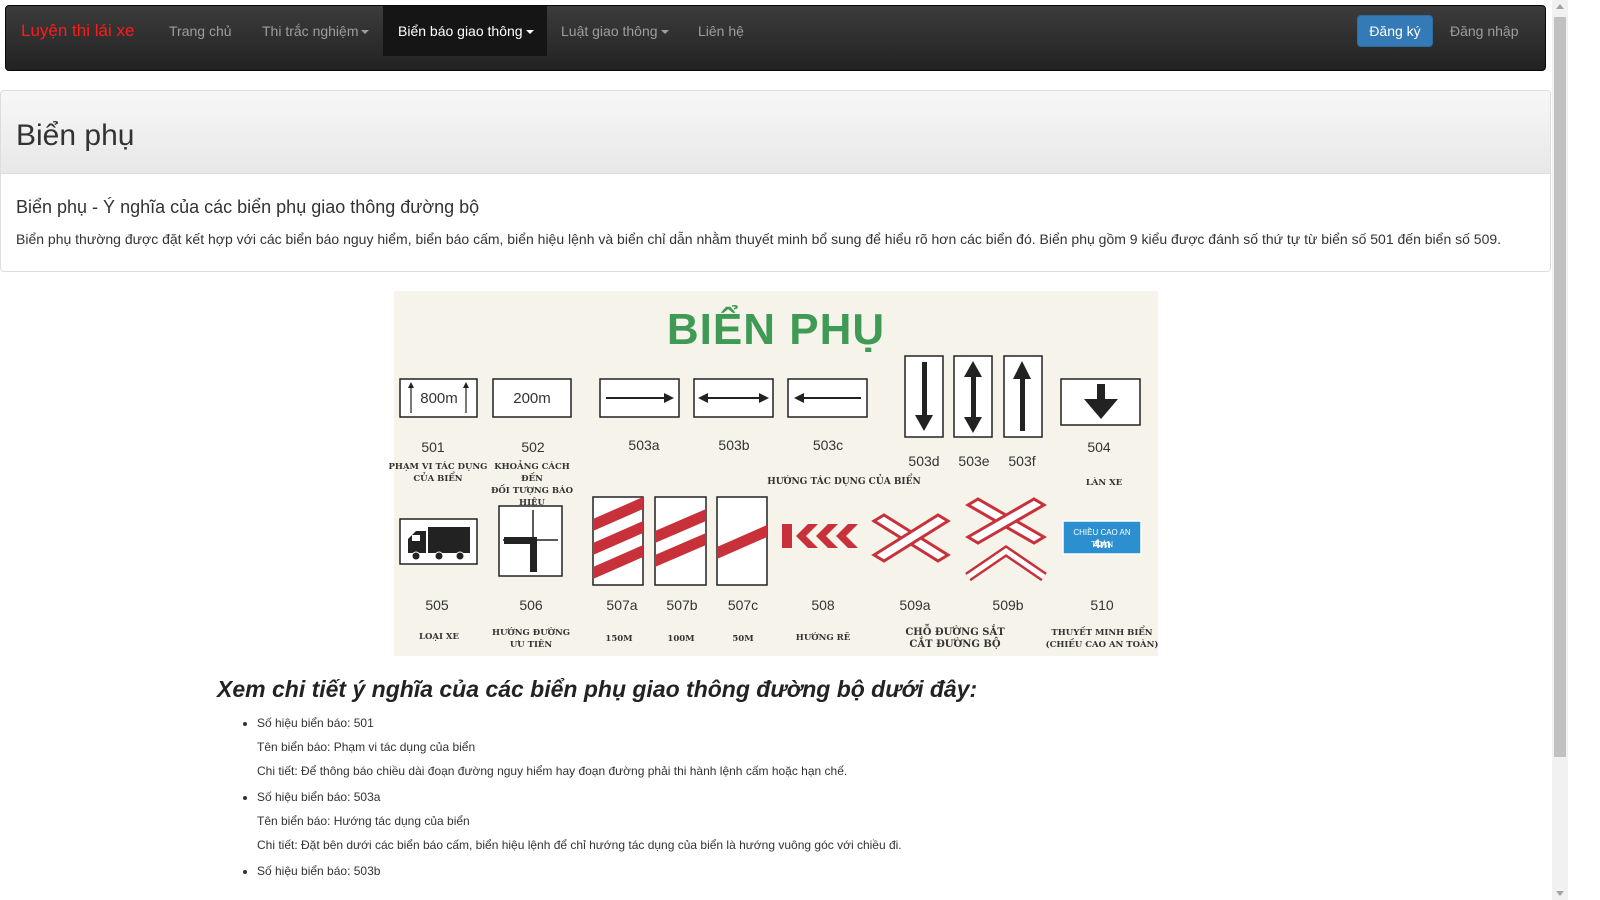  What do you see at coordinates (734, 445) in the screenshot?
I see `num-503b: 503b` at bounding box center [734, 445].